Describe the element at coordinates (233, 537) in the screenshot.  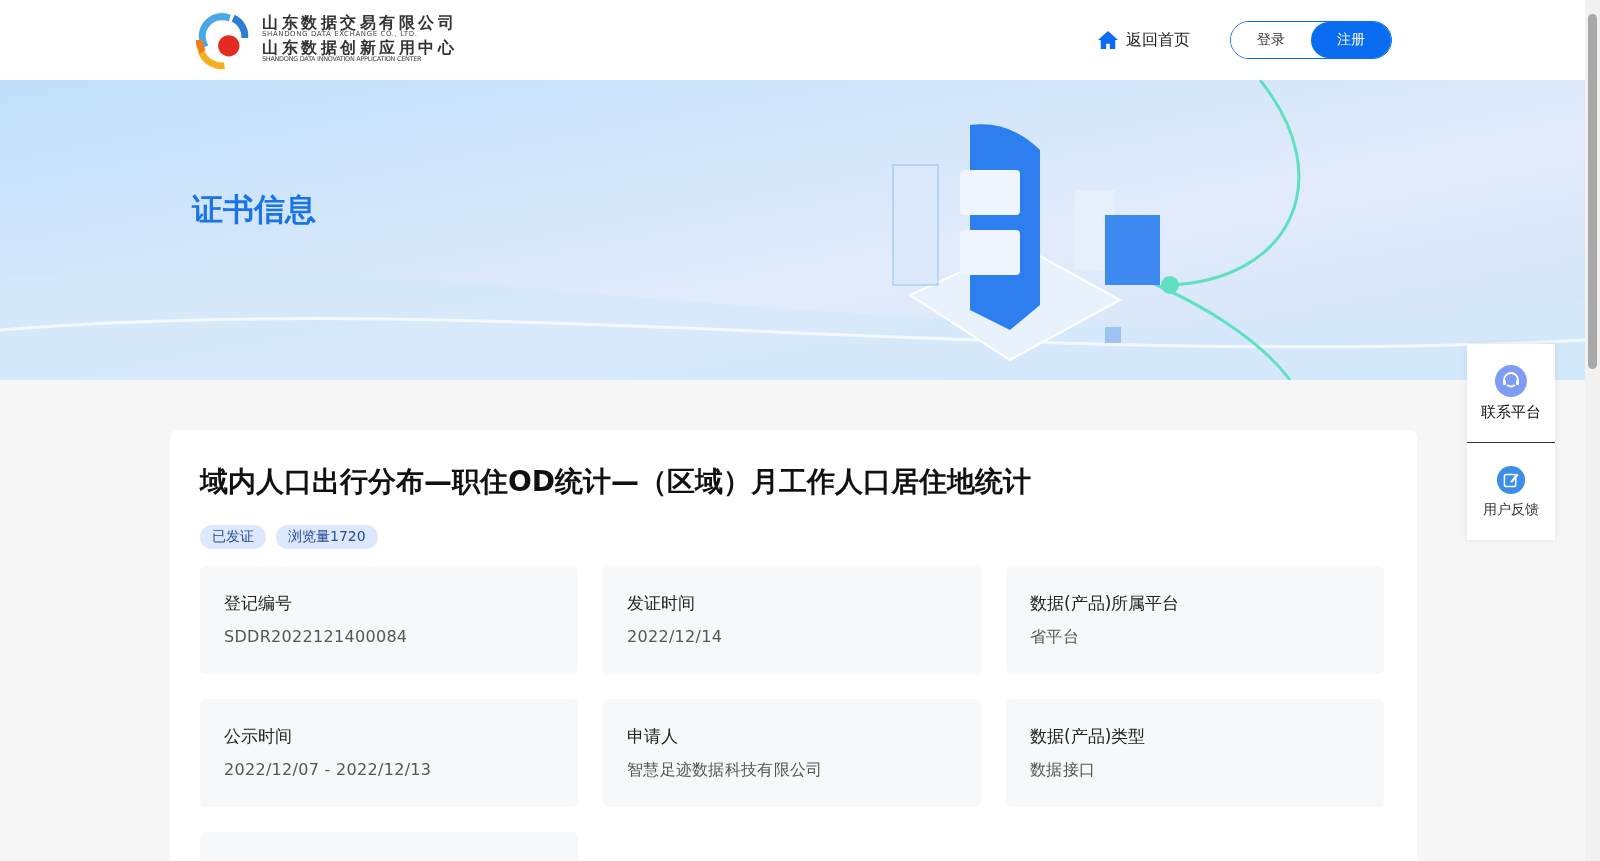
I see `tag: 已发证` at that location.